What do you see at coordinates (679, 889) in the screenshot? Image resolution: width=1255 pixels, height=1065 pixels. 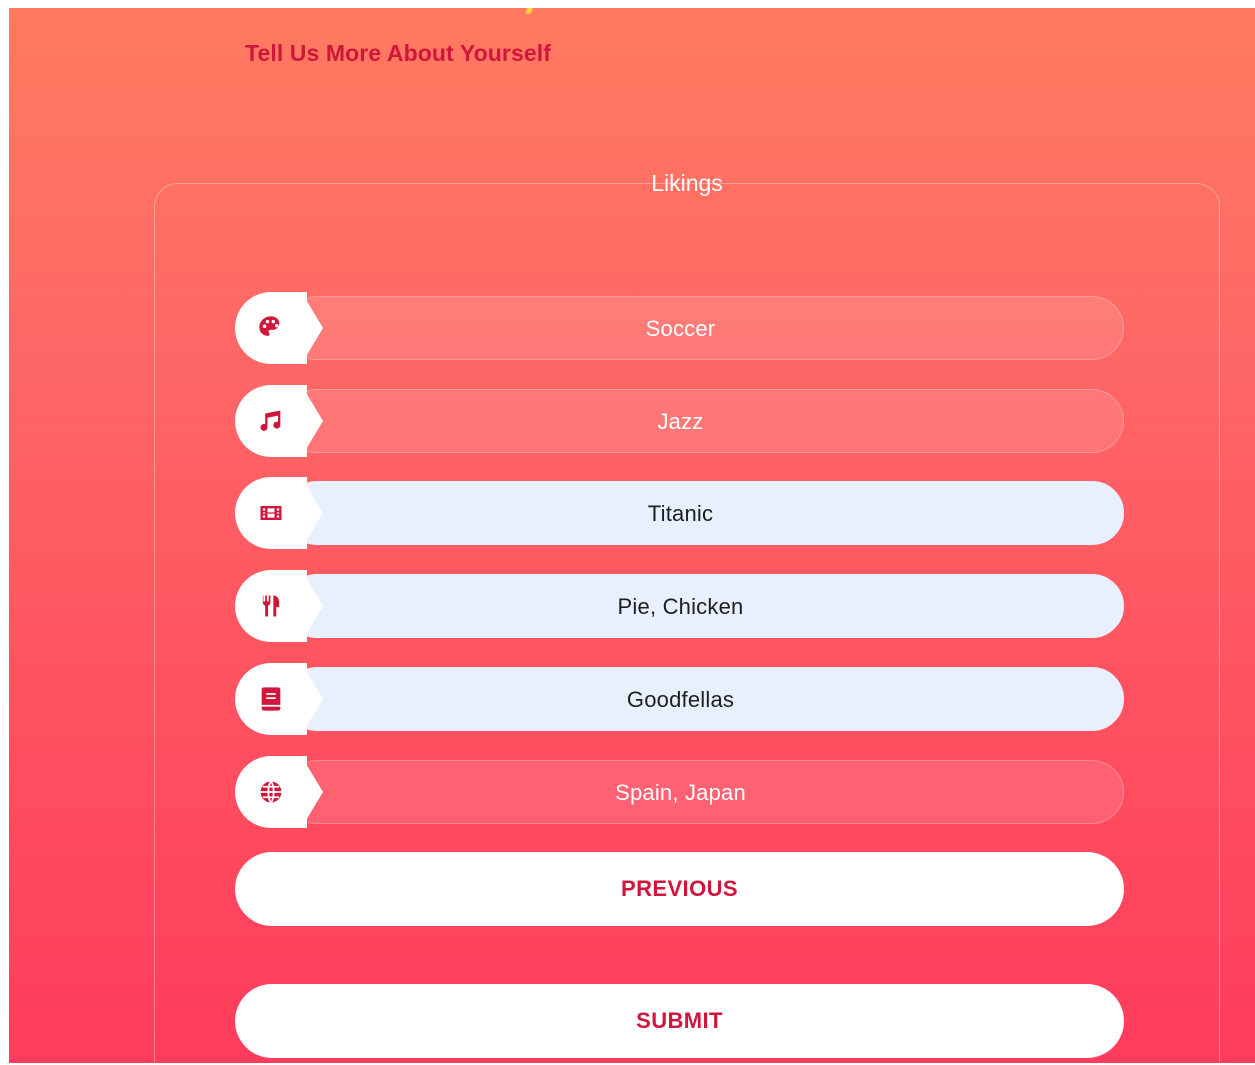 I see `previous-button: PREVIOUS` at bounding box center [679, 889].